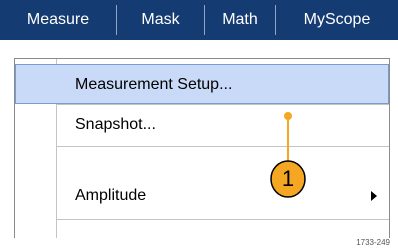 Image resolution: width=398 pixels, height=249 pixels. Describe the element at coordinates (373, 242) in the screenshot. I see `figure-id: 1733-249` at that location.